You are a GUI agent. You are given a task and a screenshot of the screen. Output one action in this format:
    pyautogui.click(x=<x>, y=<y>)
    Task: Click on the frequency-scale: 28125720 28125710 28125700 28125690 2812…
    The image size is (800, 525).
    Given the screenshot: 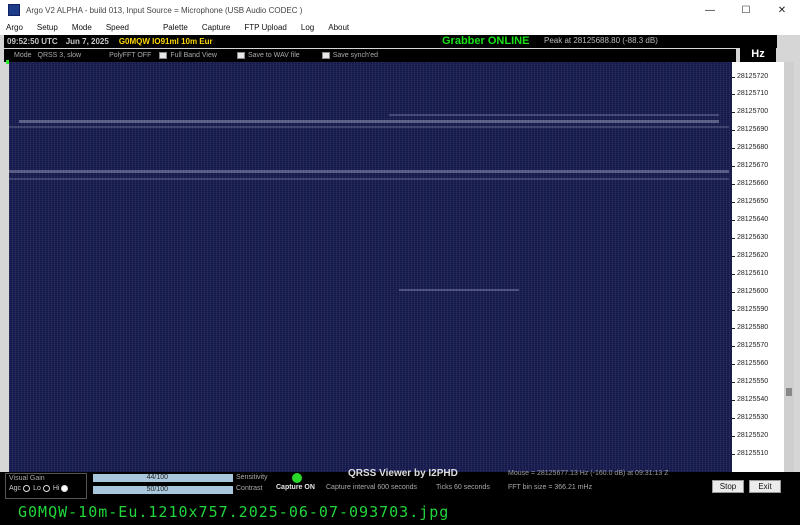 What is the action you would take?
    pyautogui.click(x=758, y=267)
    